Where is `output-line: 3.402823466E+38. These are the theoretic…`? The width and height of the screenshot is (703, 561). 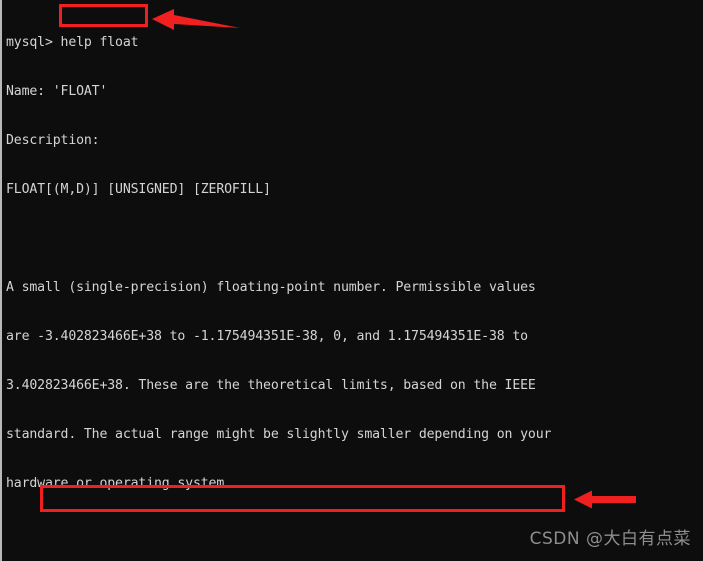 output-line: 3.402823466E+38. These are the theoretic… is located at coordinates (271, 385).